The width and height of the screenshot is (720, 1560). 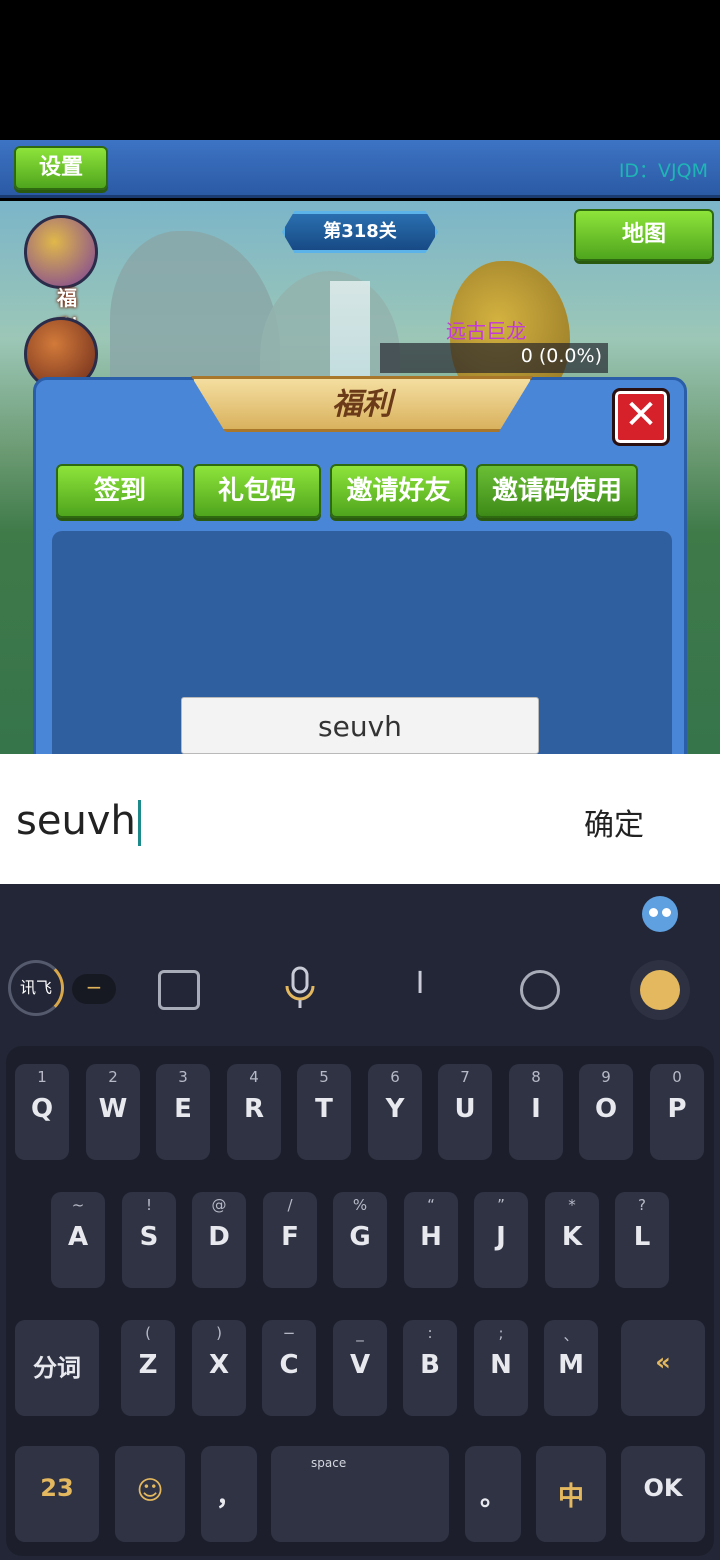 I want to click on boss-health-text: 0 (0.0%), so click(x=561, y=356).